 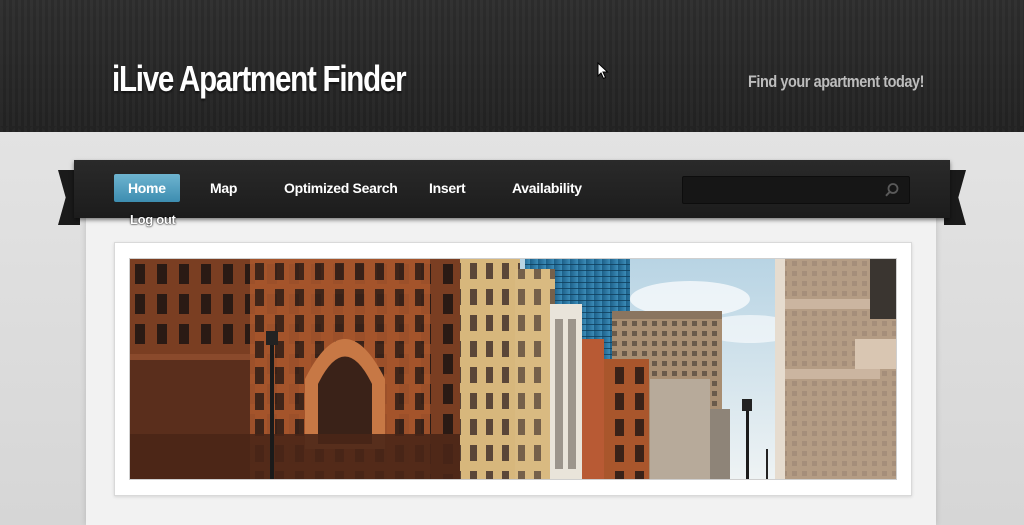 I want to click on mouse-cursor-icon, so click(x=603, y=71).